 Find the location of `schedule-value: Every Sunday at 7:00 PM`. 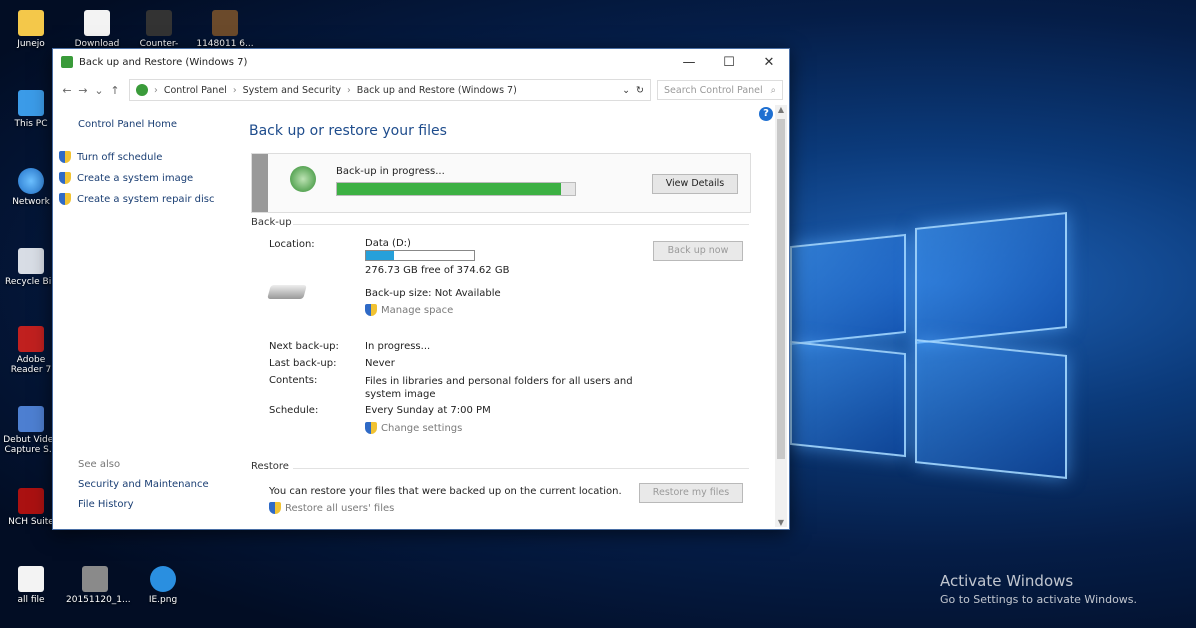

schedule-value: Every Sunday at 7:00 PM is located at coordinates (428, 410).